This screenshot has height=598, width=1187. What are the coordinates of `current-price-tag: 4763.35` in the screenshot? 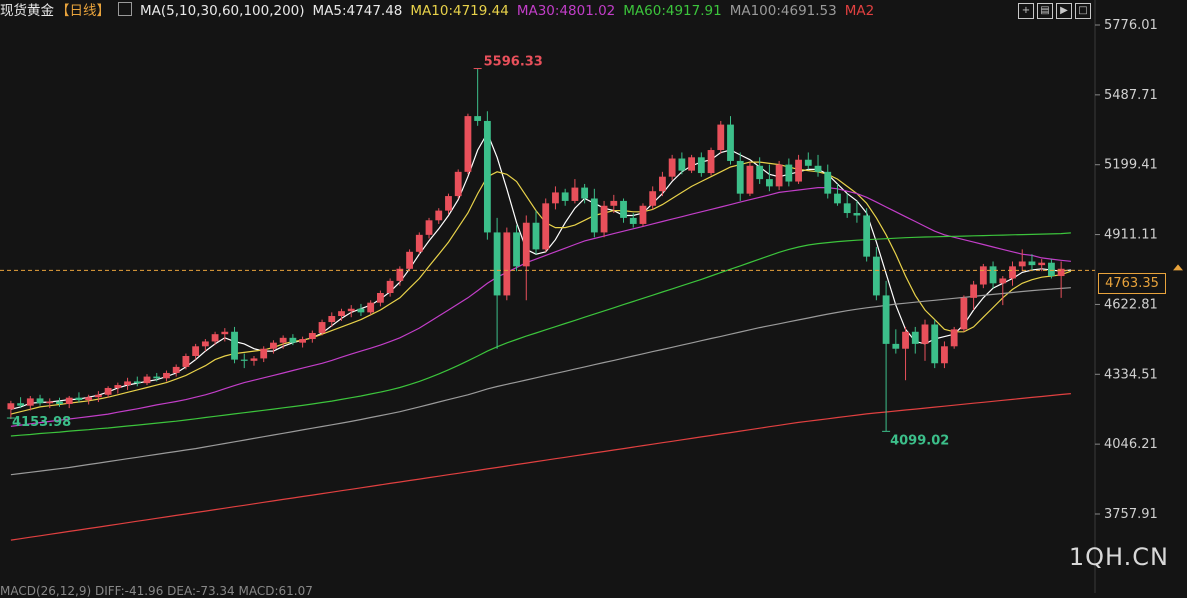 It's located at (1132, 283).